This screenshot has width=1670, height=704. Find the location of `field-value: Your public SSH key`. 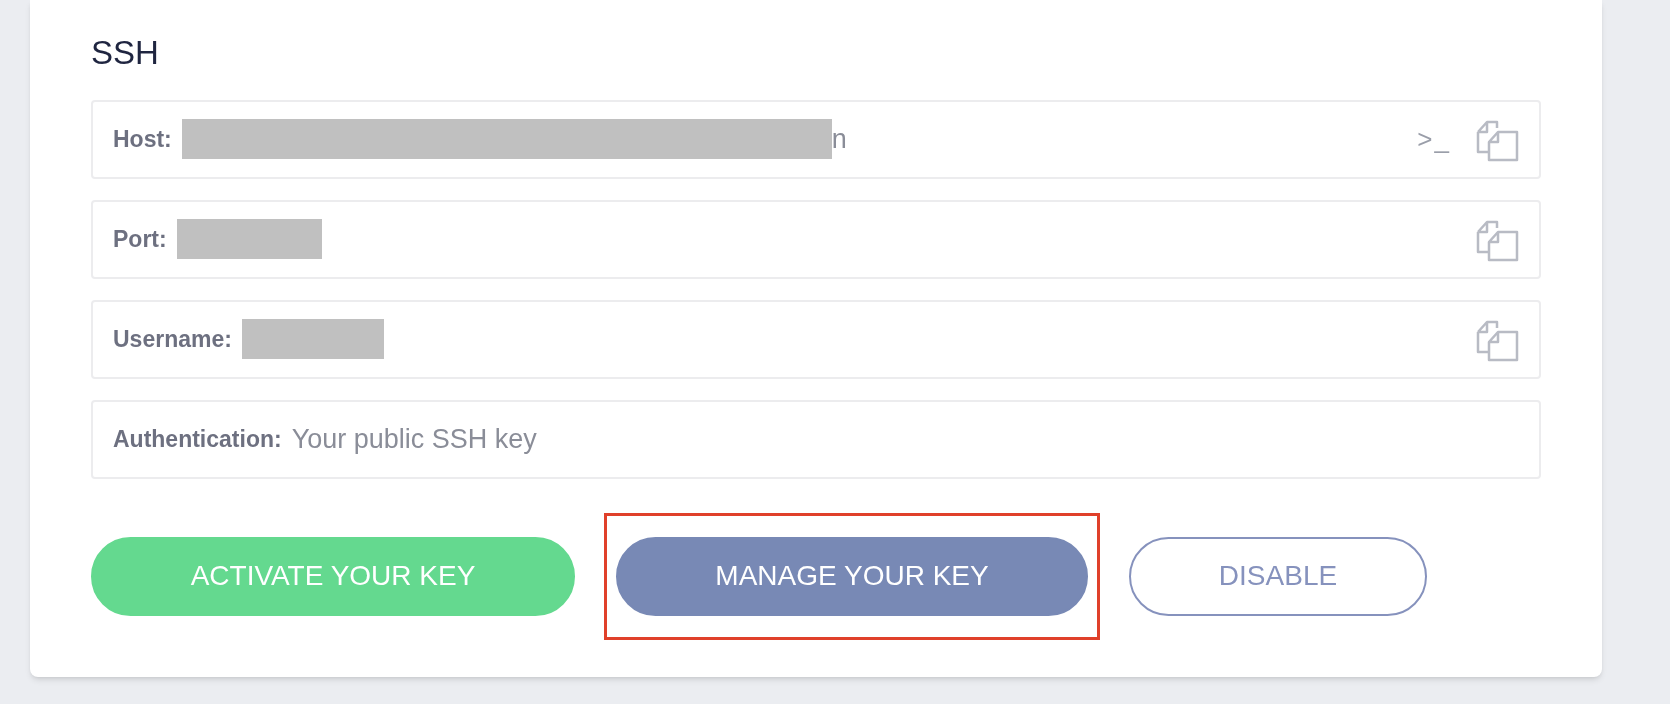

field-value: Your public SSH key is located at coordinates (414, 439).